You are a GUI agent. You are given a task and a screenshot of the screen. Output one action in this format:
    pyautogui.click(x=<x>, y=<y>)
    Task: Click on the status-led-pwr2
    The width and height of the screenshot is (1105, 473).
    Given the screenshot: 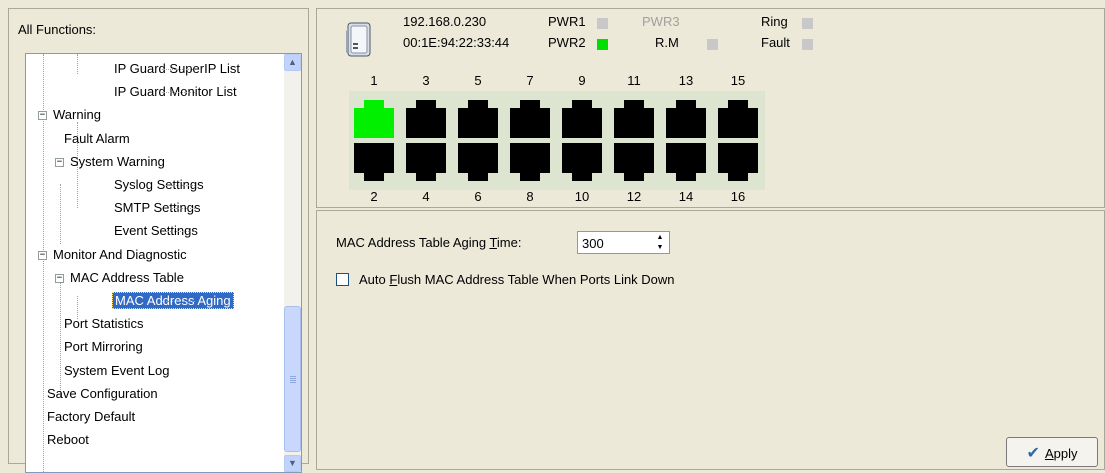 What is the action you would take?
    pyautogui.click(x=602, y=44)
    